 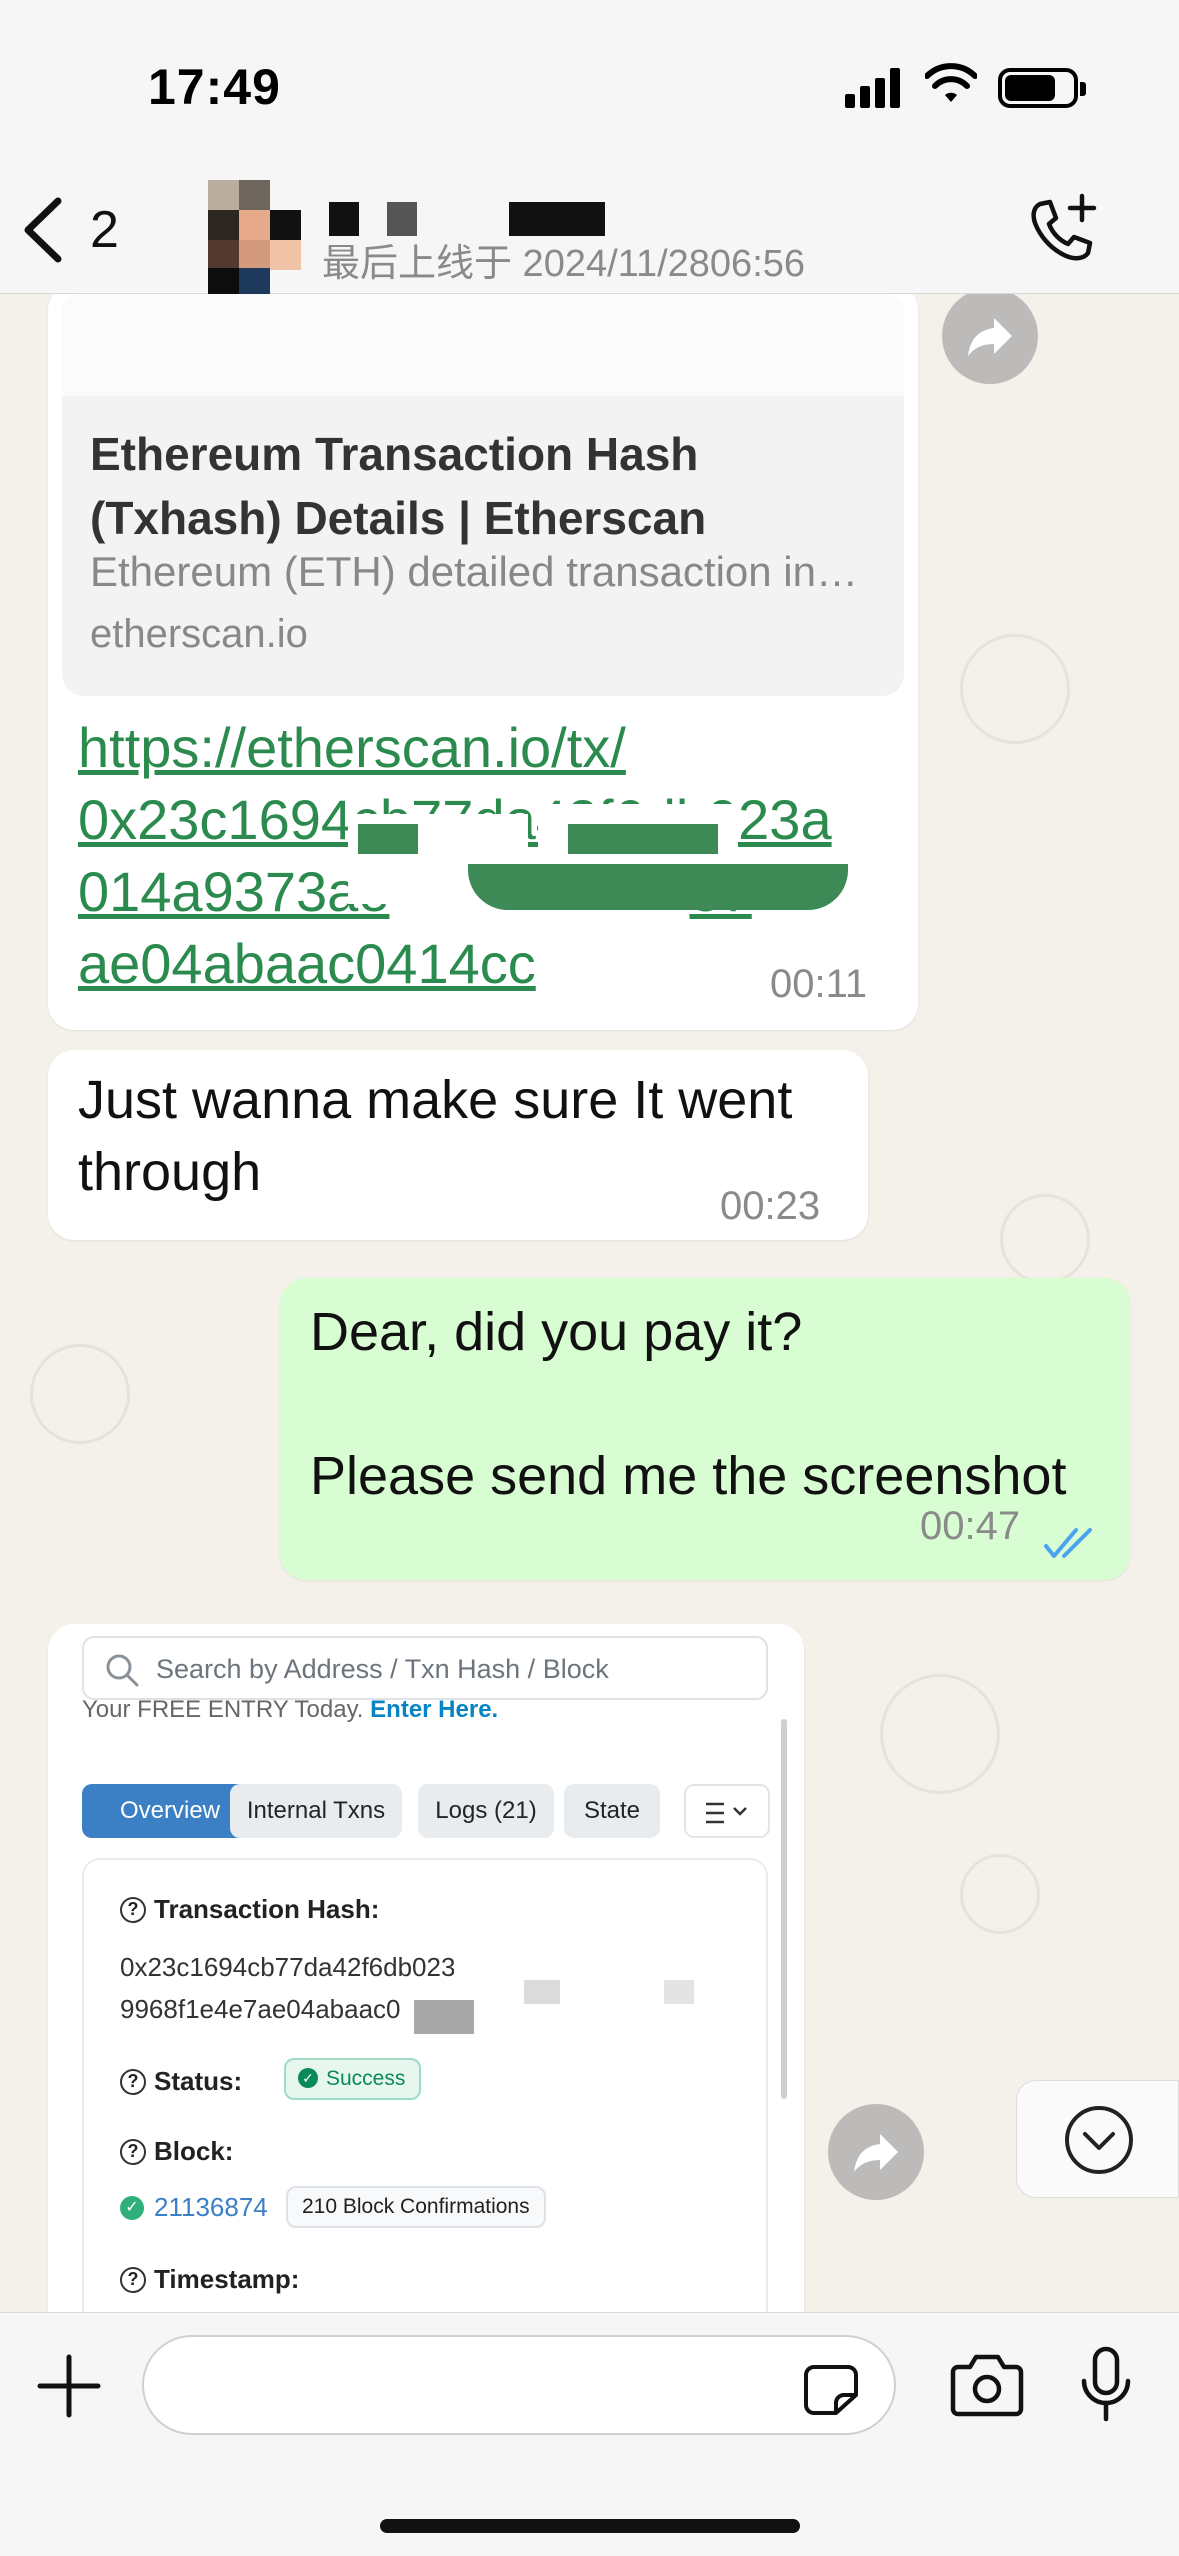 I want to click on etherscan-search-bar: Search by Address / Txn Hash / Block, so click(x=425, y=1668).